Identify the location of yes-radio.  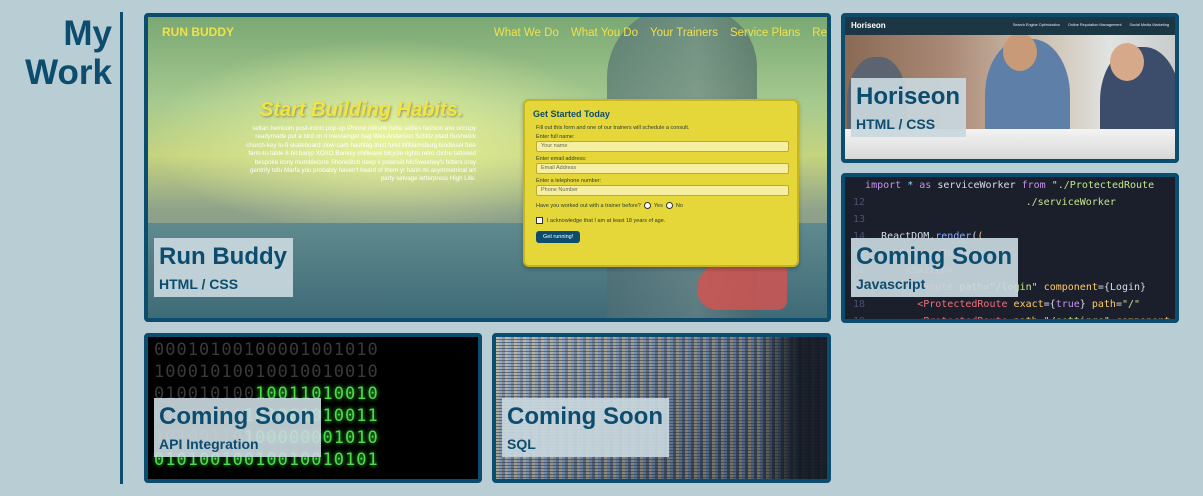
(647, 205).